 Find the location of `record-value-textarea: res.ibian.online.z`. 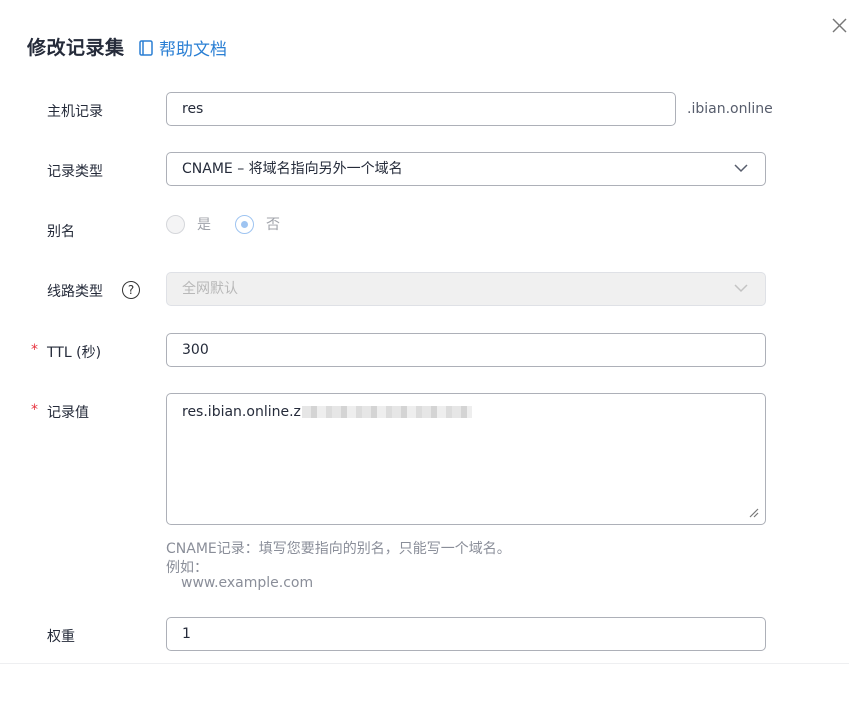

record-value-textarea: res.ibian.online.z is located at coordinates (466, 459).